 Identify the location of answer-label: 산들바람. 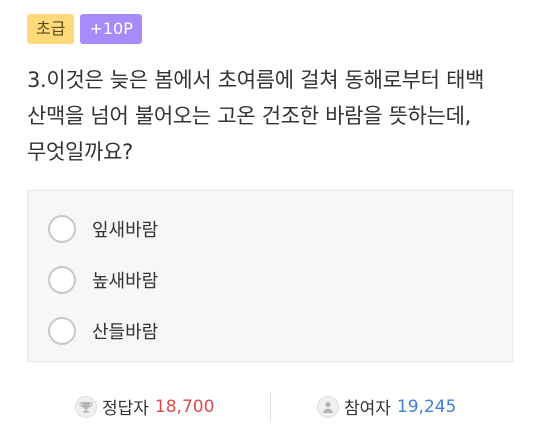
(125, 332).